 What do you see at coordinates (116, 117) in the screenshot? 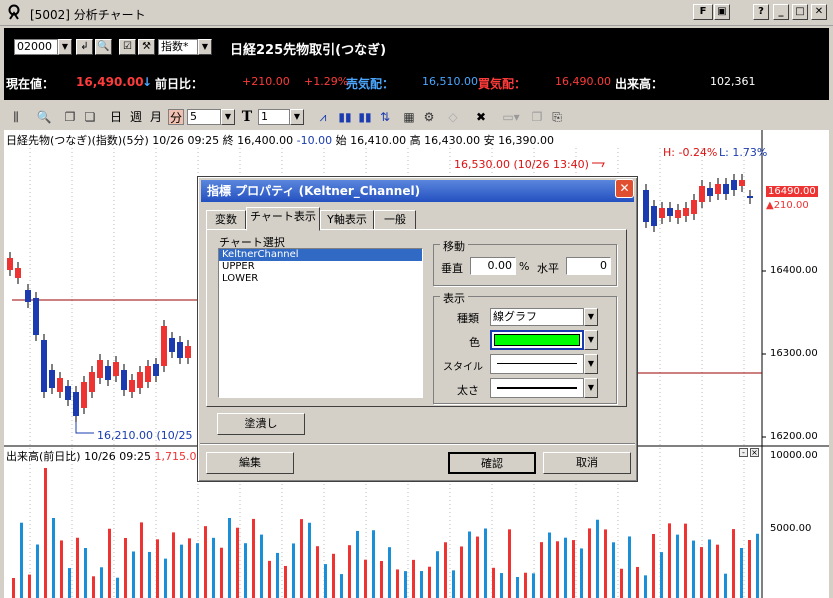
I see `day-button: 日` at bounding box center [116, 117].